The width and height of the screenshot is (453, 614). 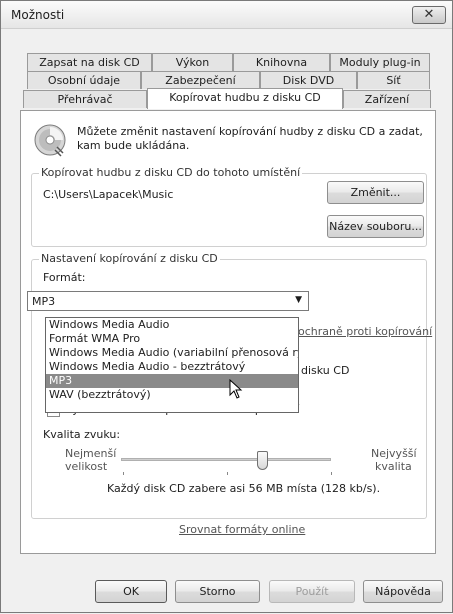 I want to click on format-select: MP3 ▼, so click(x=168, y=301).